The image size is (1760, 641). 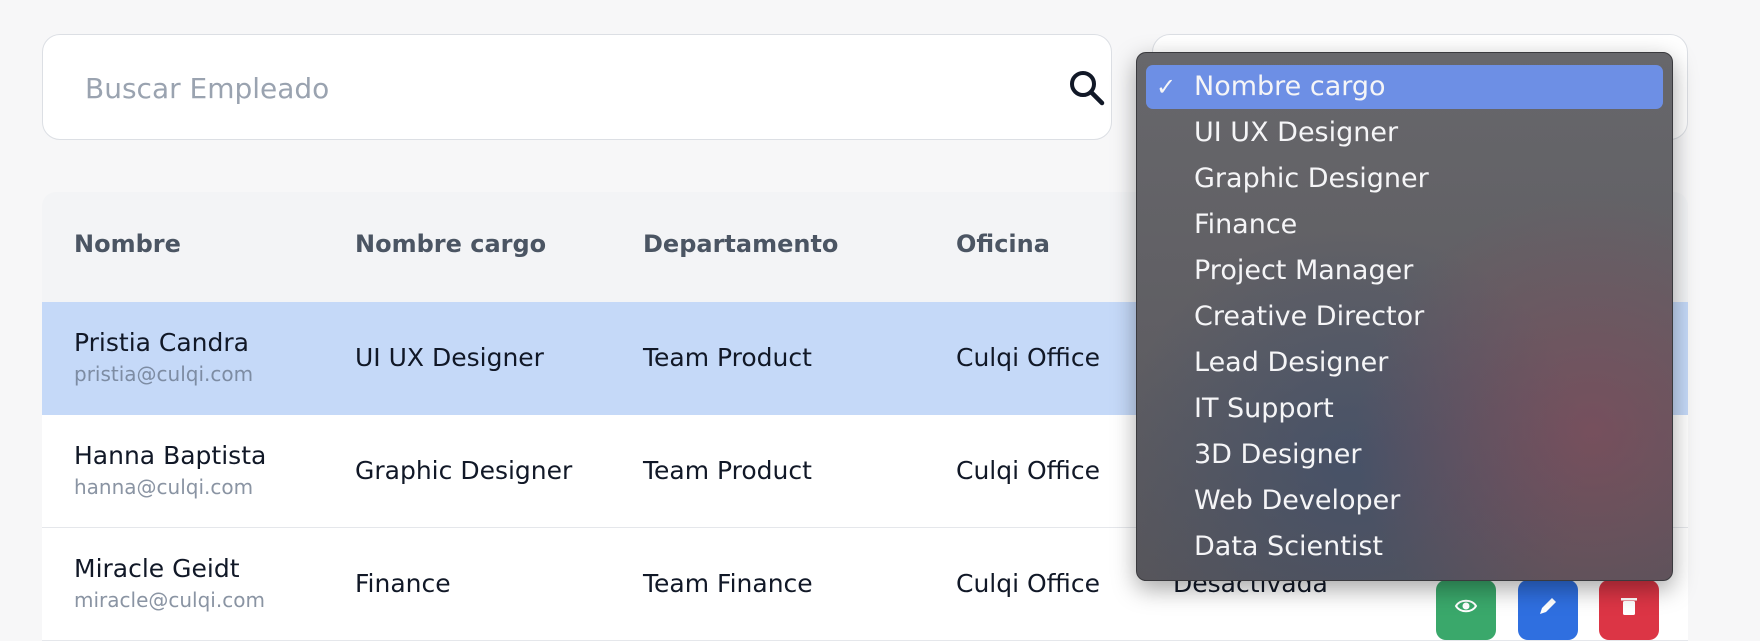 I want to click on edit-button, so click(x=1548, y=610).